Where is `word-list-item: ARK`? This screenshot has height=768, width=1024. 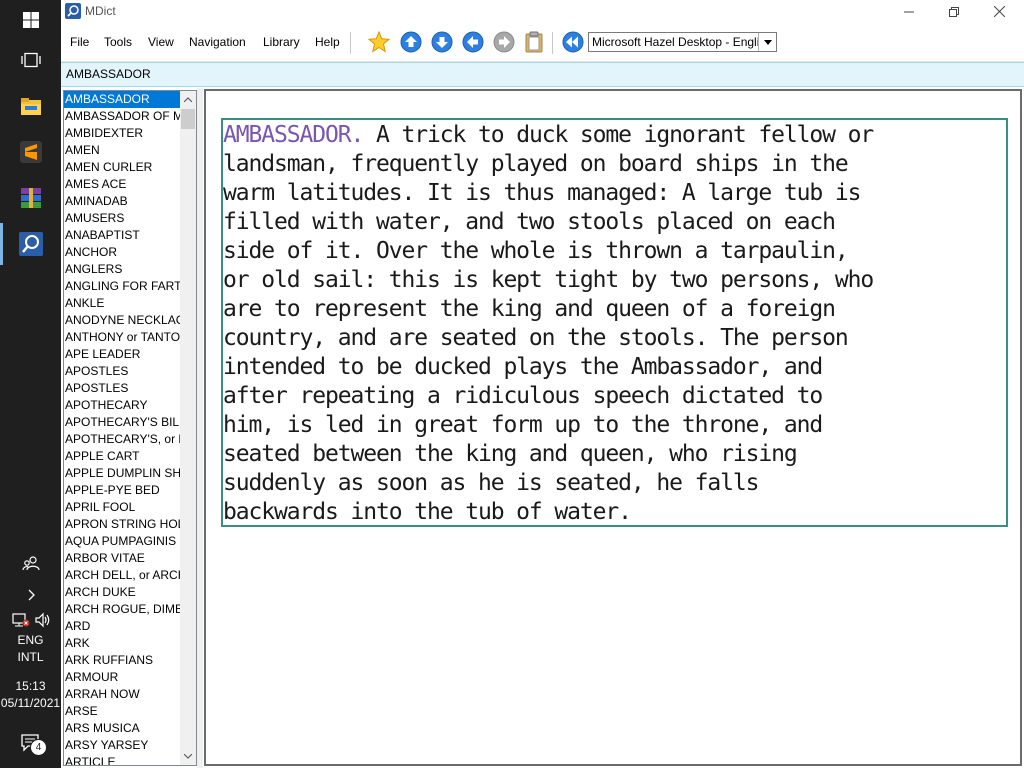 word-list-item: ARK is located at coordinates (122, 643).